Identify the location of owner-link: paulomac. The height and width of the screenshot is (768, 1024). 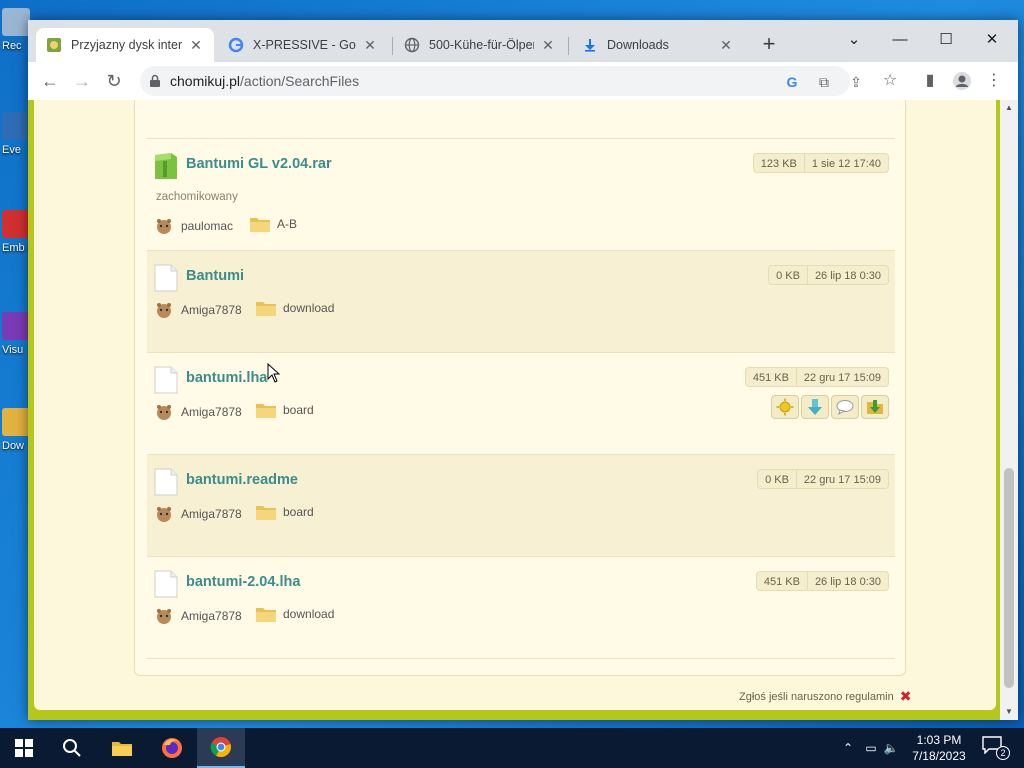
(194, 226).